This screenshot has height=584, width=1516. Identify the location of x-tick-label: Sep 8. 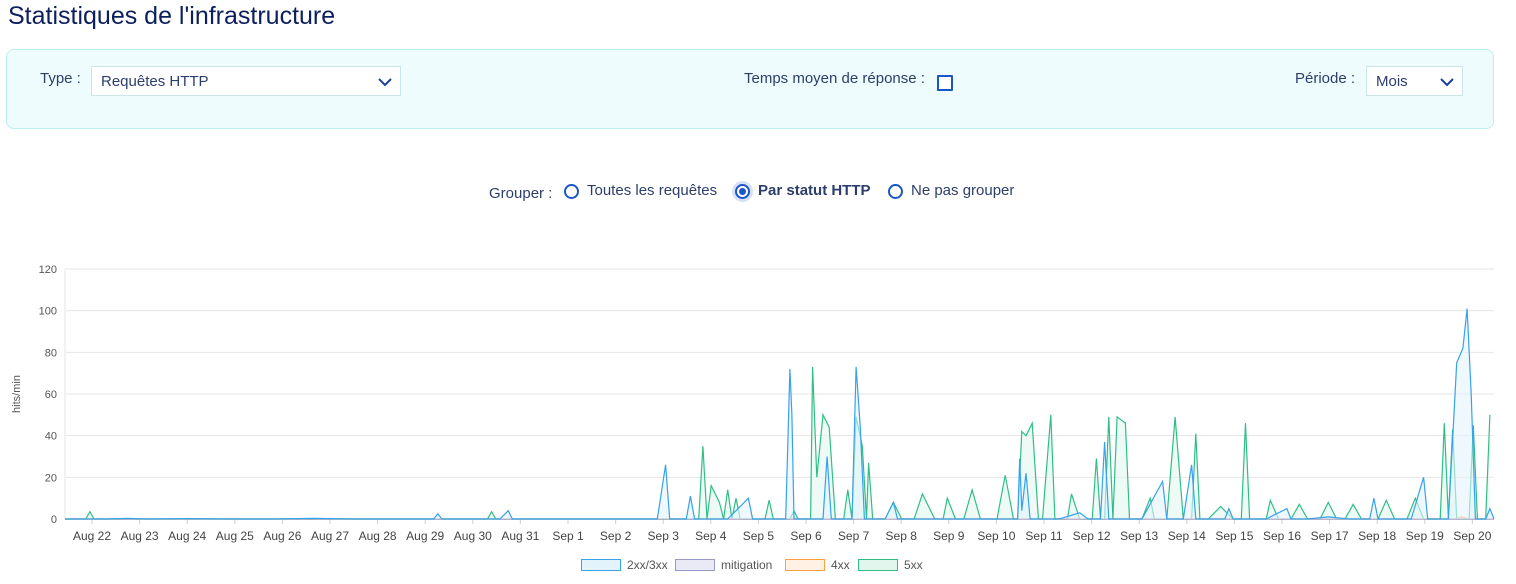
(902, 536).